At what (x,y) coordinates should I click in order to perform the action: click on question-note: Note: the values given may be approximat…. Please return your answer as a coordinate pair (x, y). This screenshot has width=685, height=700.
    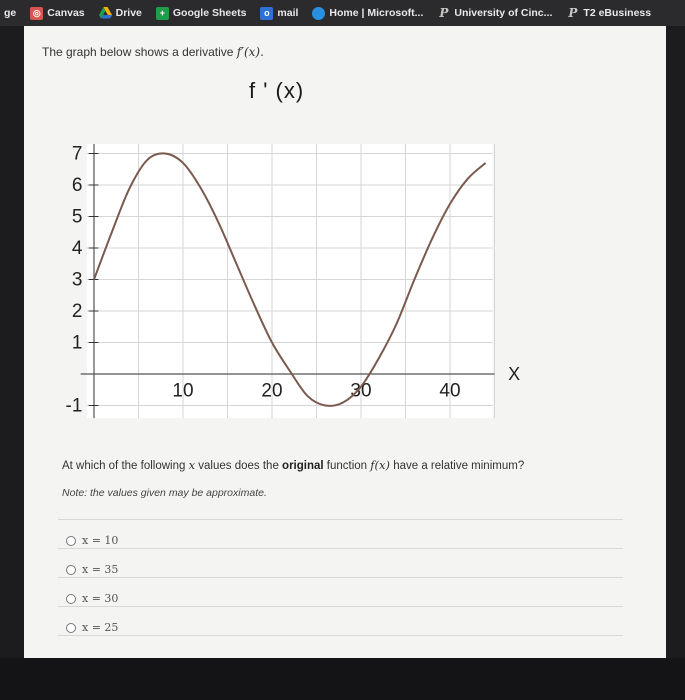
    Looking at the image, I should click on (164, 493).